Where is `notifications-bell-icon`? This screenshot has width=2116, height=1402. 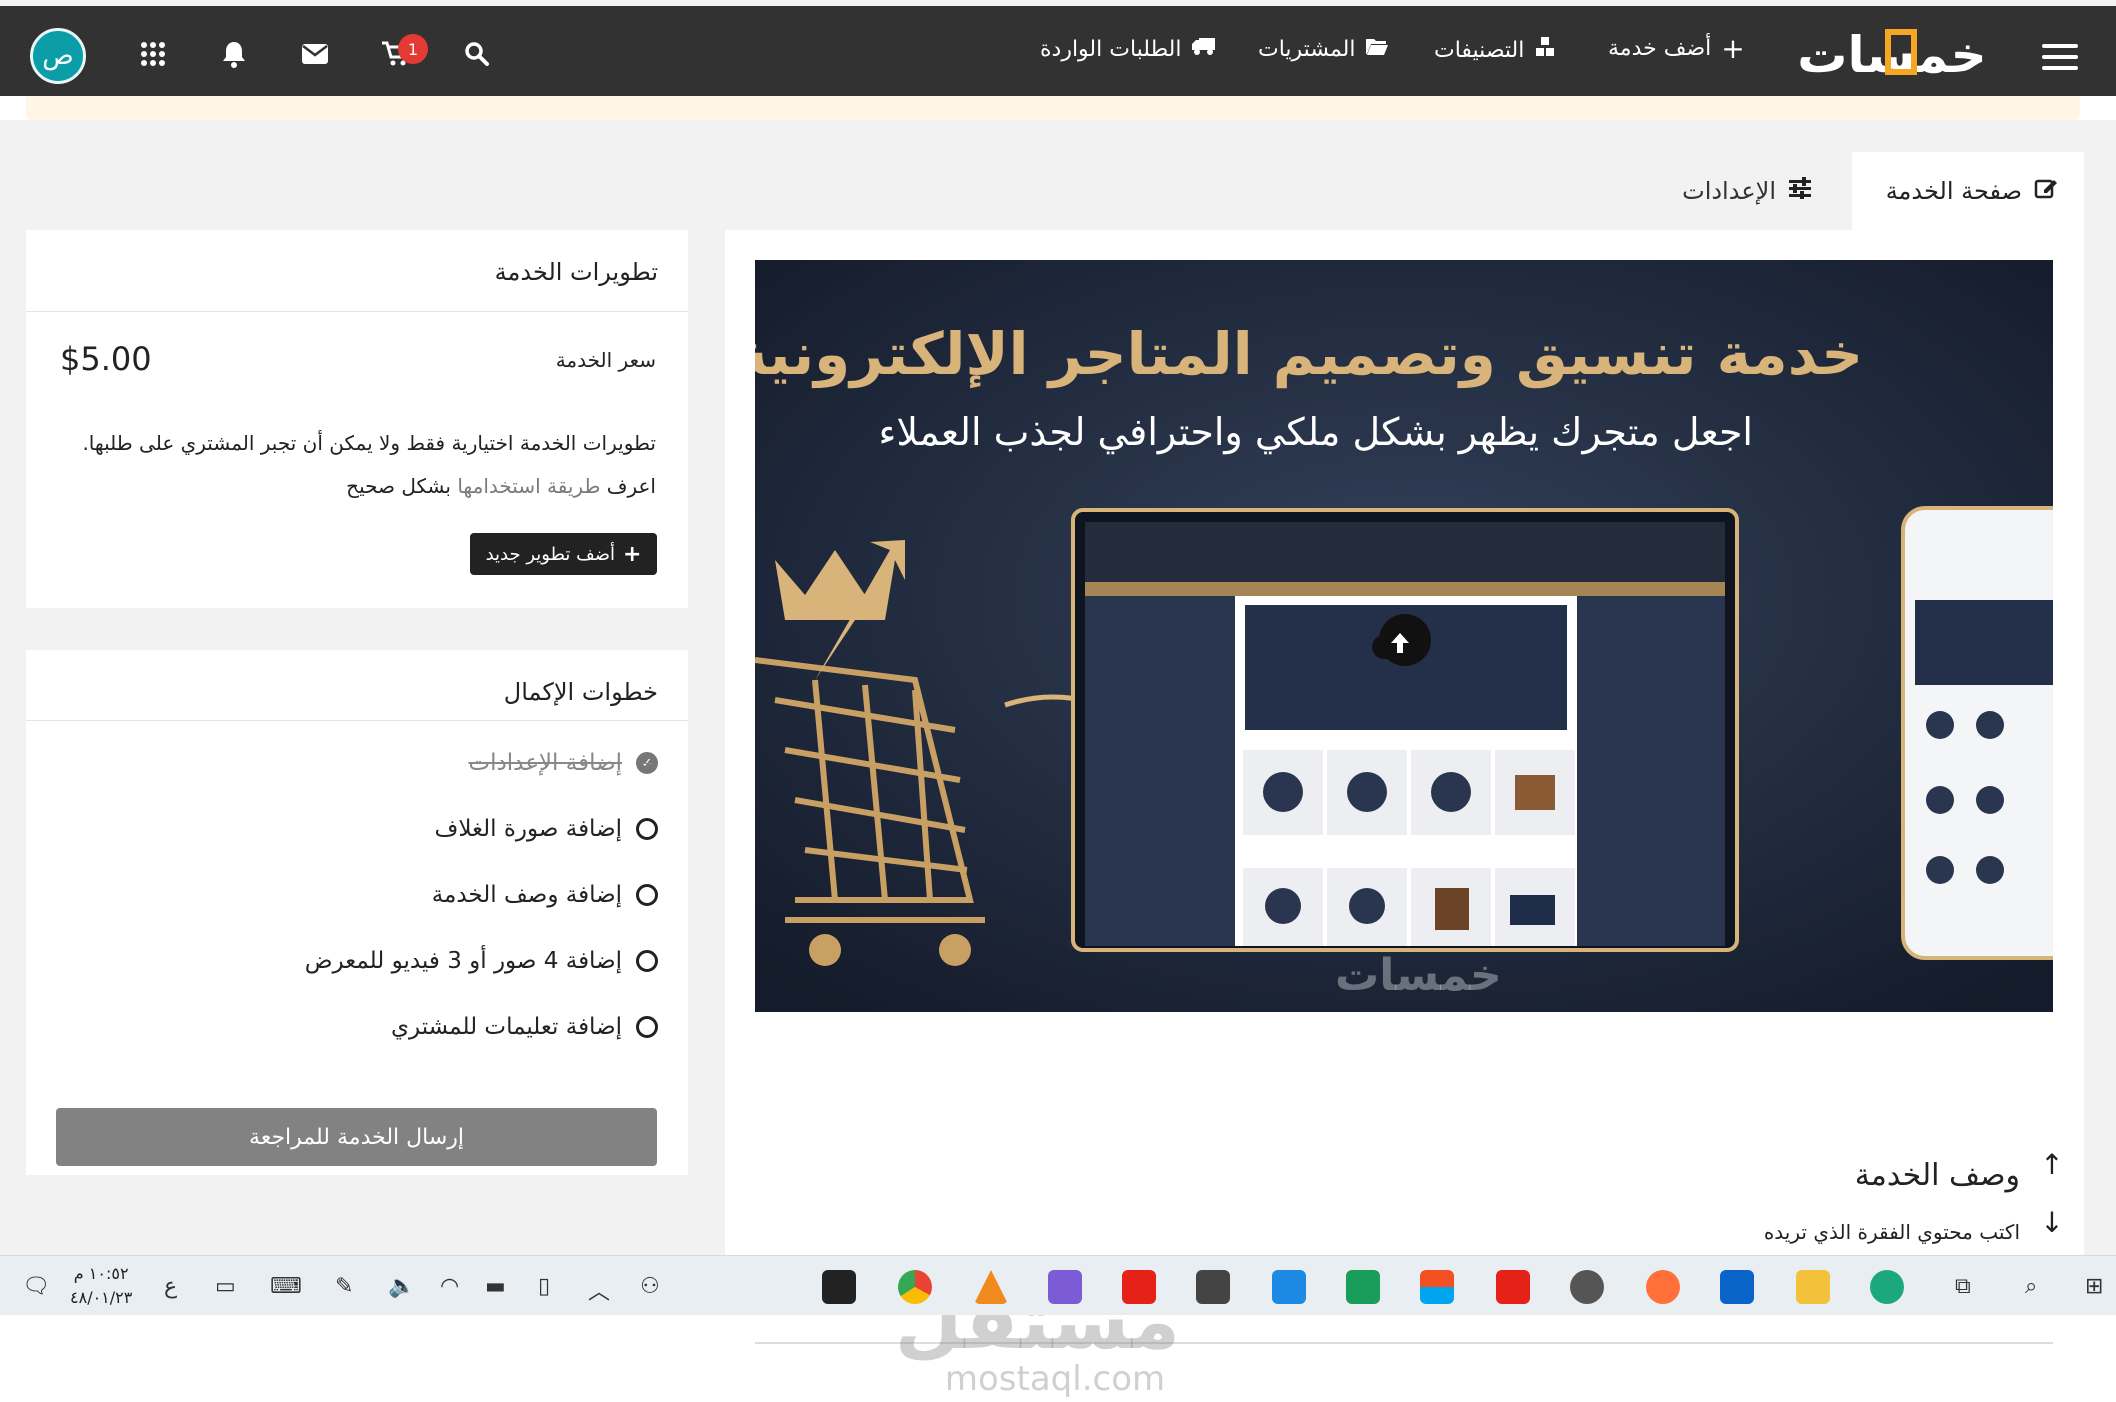
notifications-bell-icon is located at coordinates (234, 54).